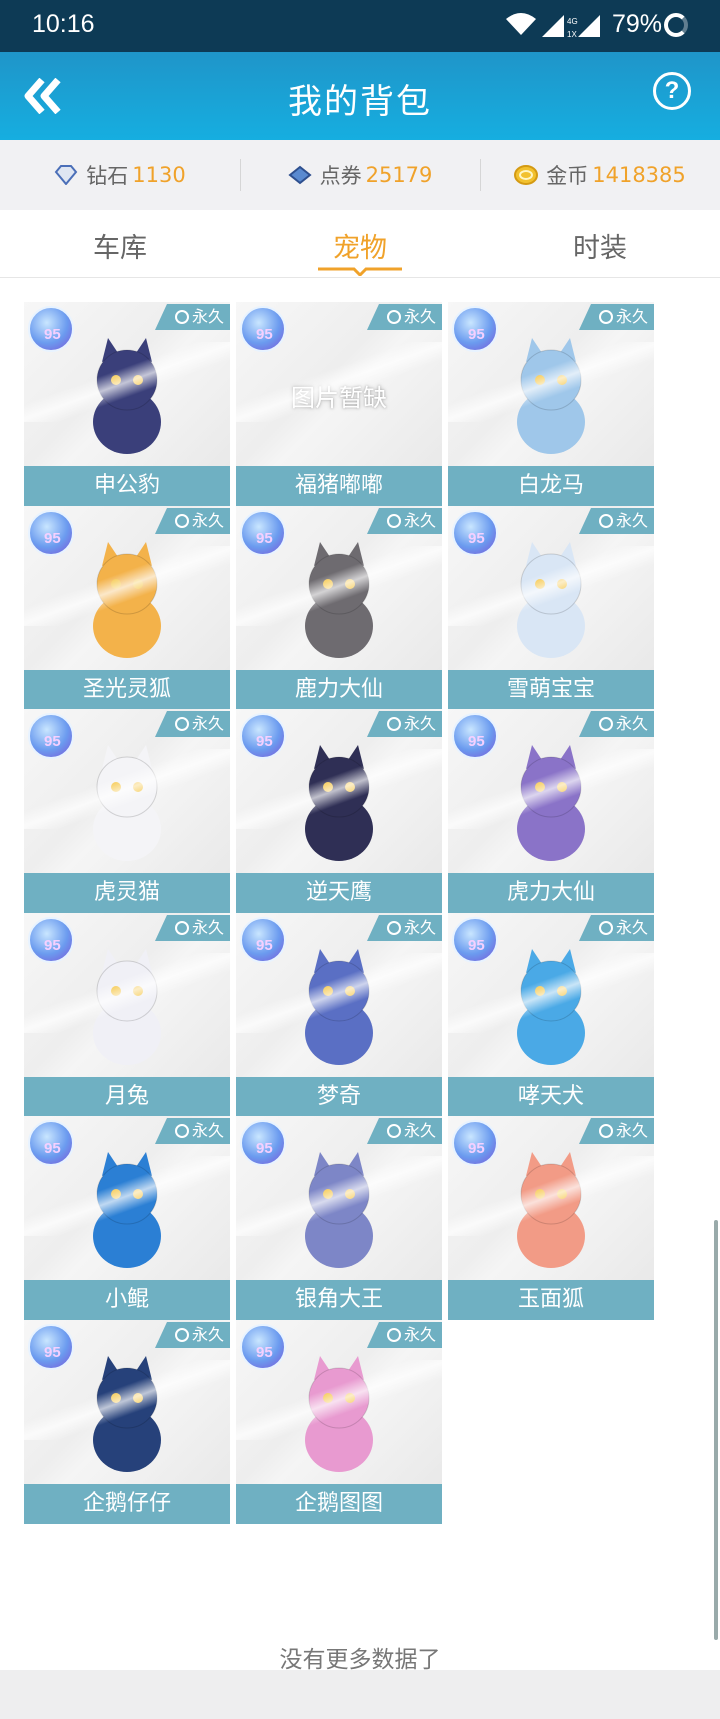 The width and height of the screenshot is (720, 1719). Describe the element at coordinates (360, 1660) in the screenshot. I see `no-more-data-text: 没有更多数据了` at that location.